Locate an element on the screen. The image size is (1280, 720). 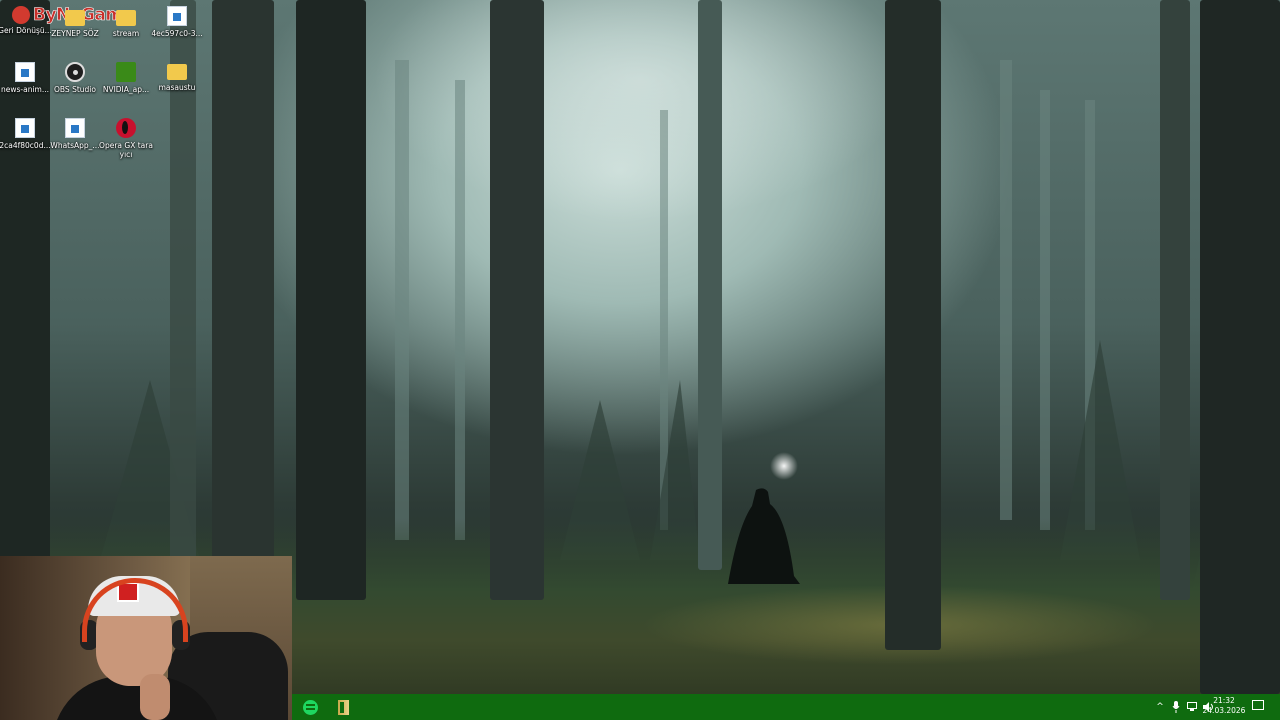
clock-date: 24.03.2026 is located at coordinates (1224, 710).